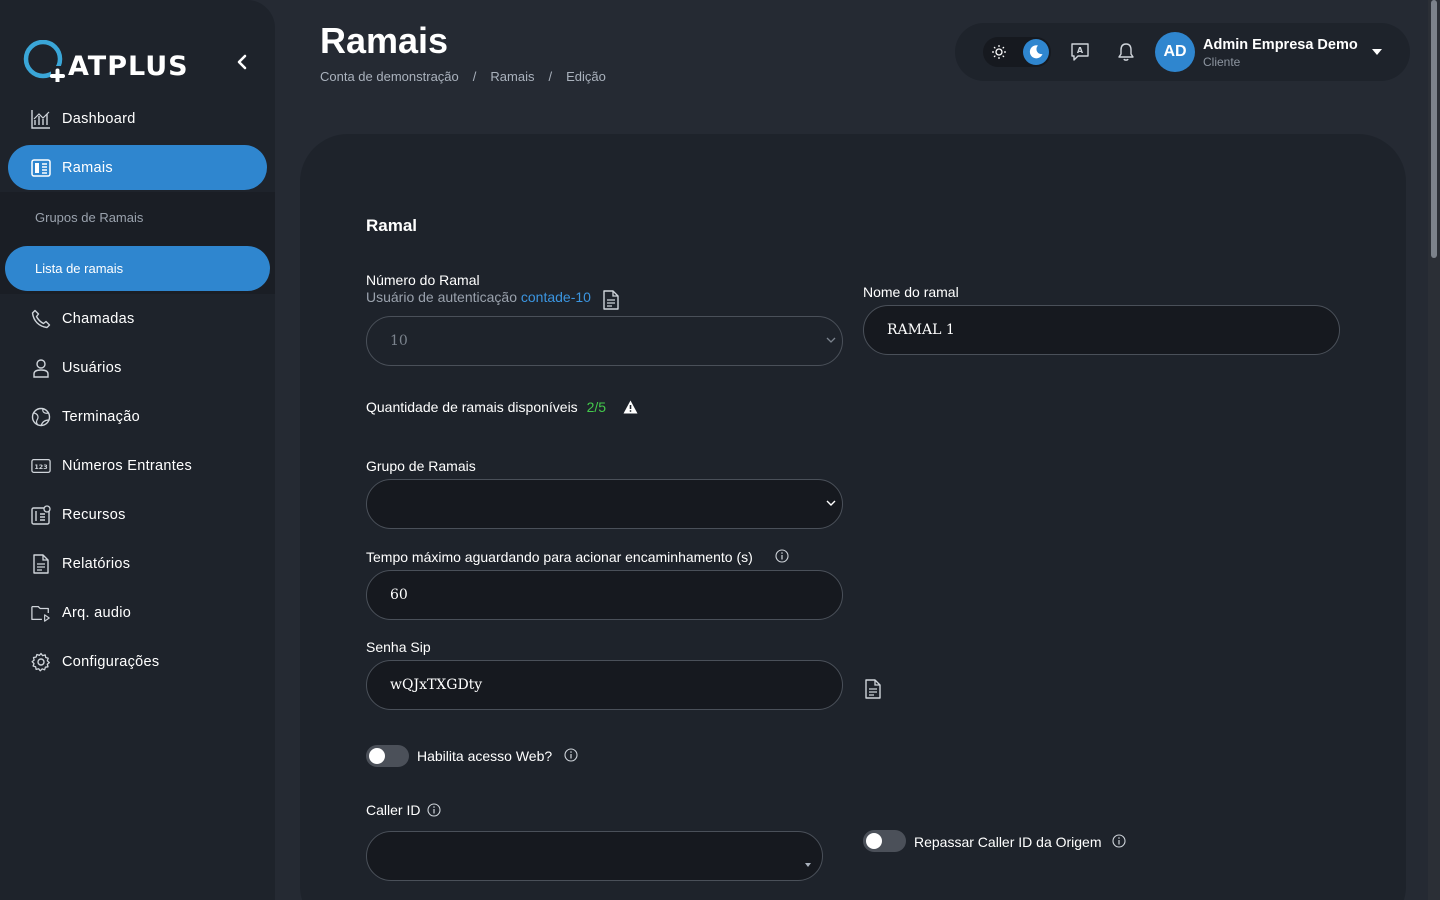 The height and width of the screenshot is (900, 1440). I want to click on top-bar: A AD Admin Empresa Demo Cliente, so click(1182, 52).